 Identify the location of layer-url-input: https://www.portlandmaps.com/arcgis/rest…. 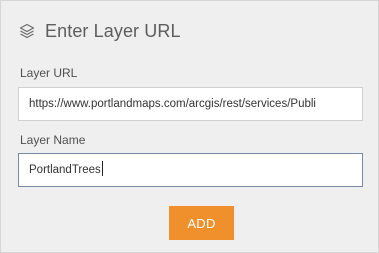
(190, 104).